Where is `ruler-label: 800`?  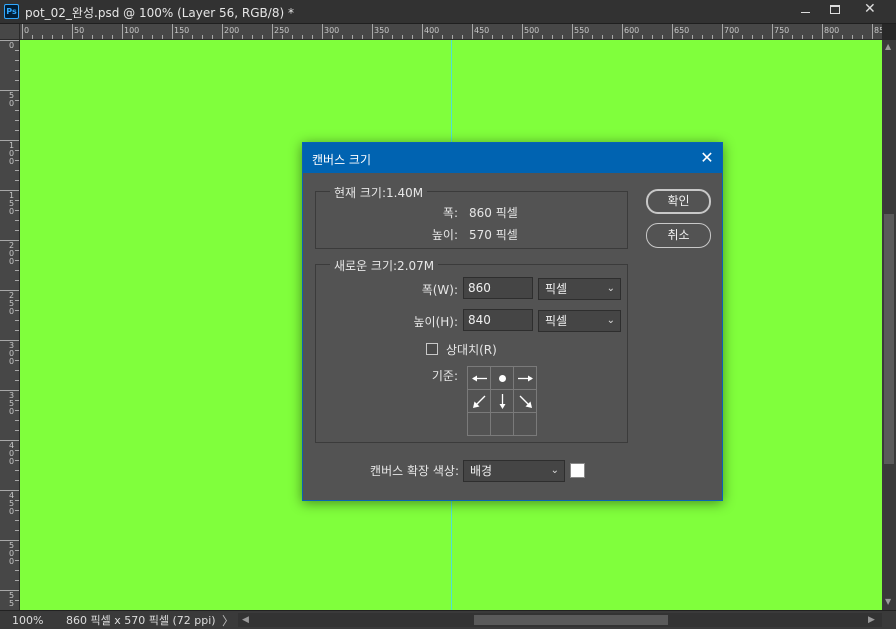
ruler-label: 800 is located at coordinates (832, 30).